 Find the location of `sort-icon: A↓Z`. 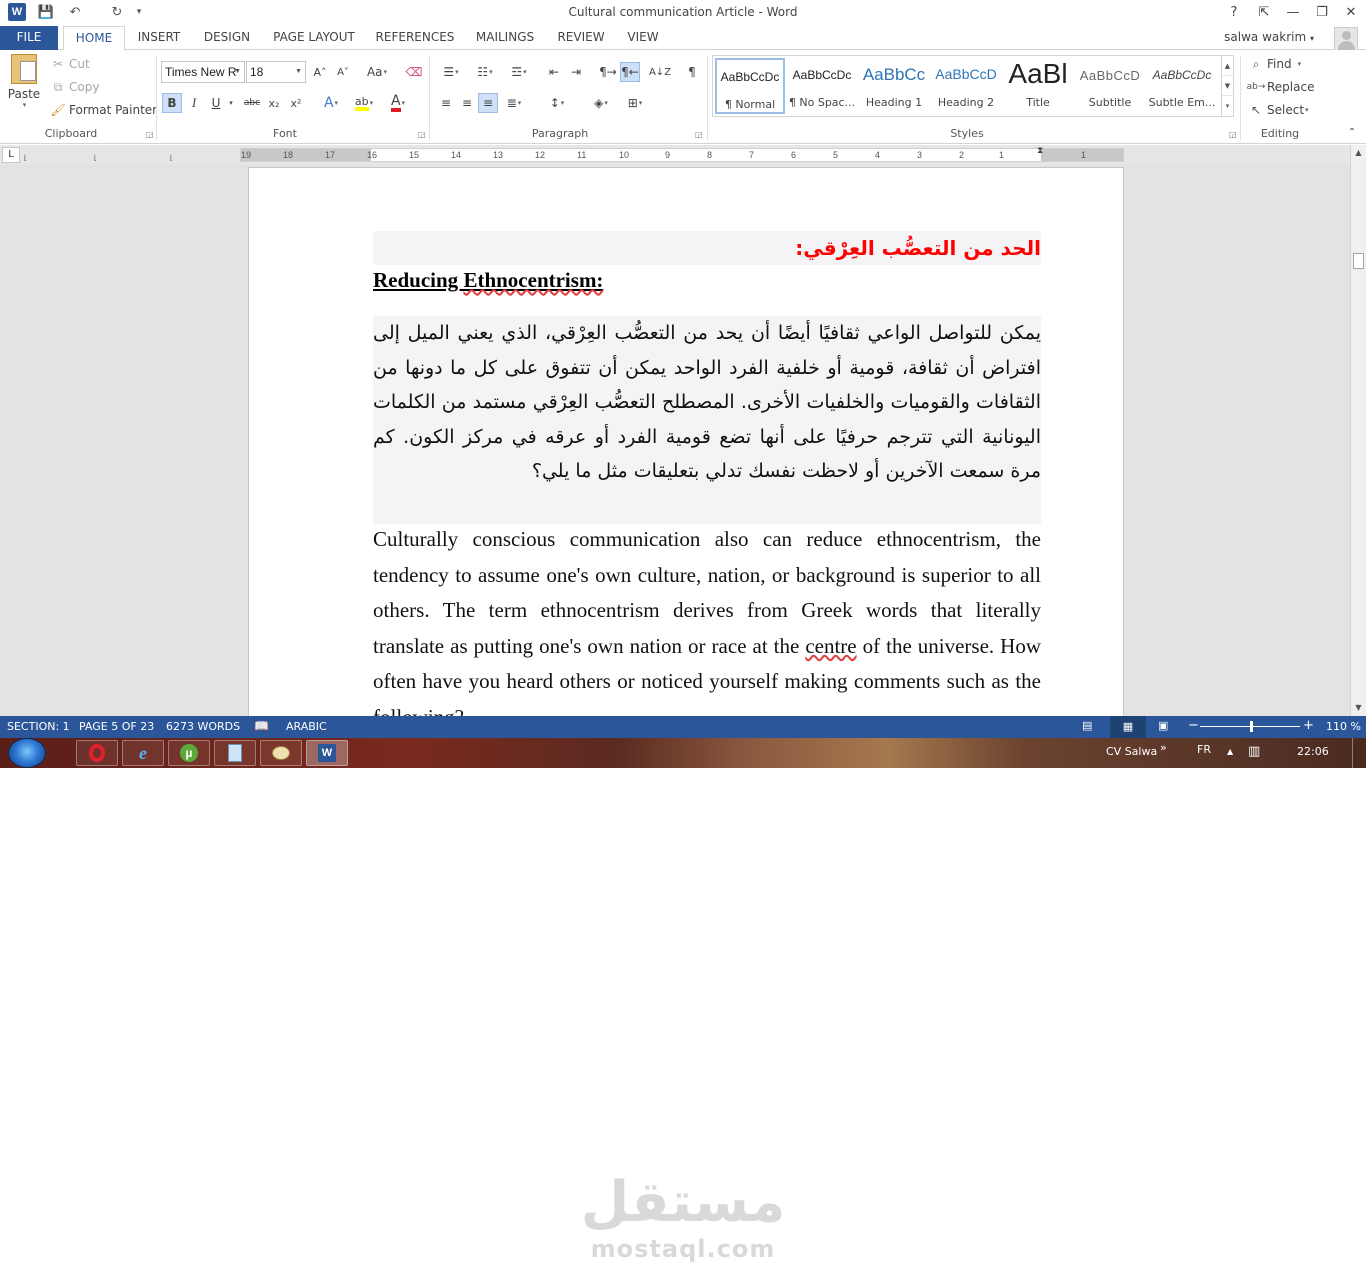

sort-icon: A↓Z is located at coordinates (660, 72).